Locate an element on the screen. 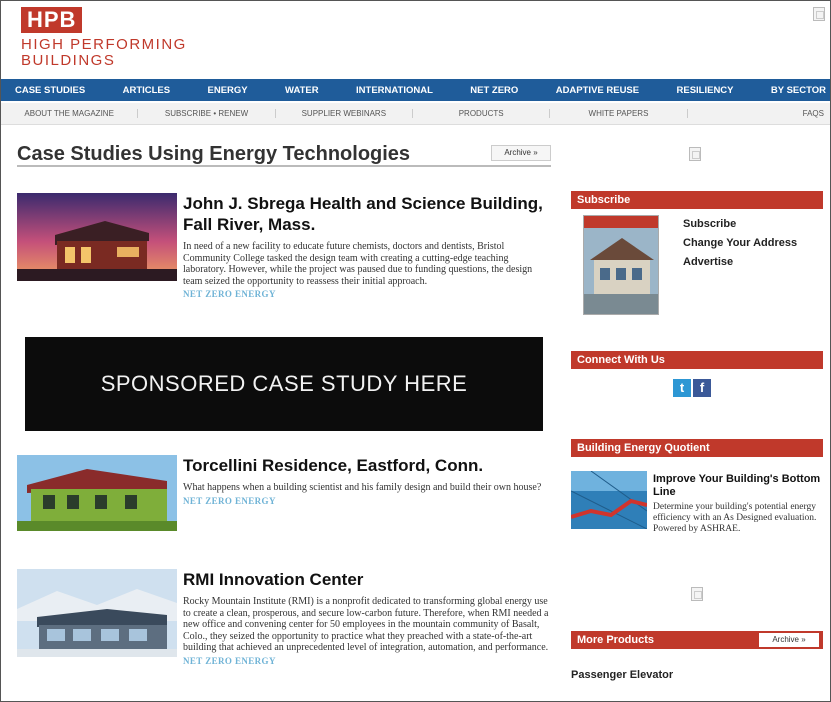 The image size is (831, 702). nav-articles: ARTICLES is located at coordinates (147, 90).